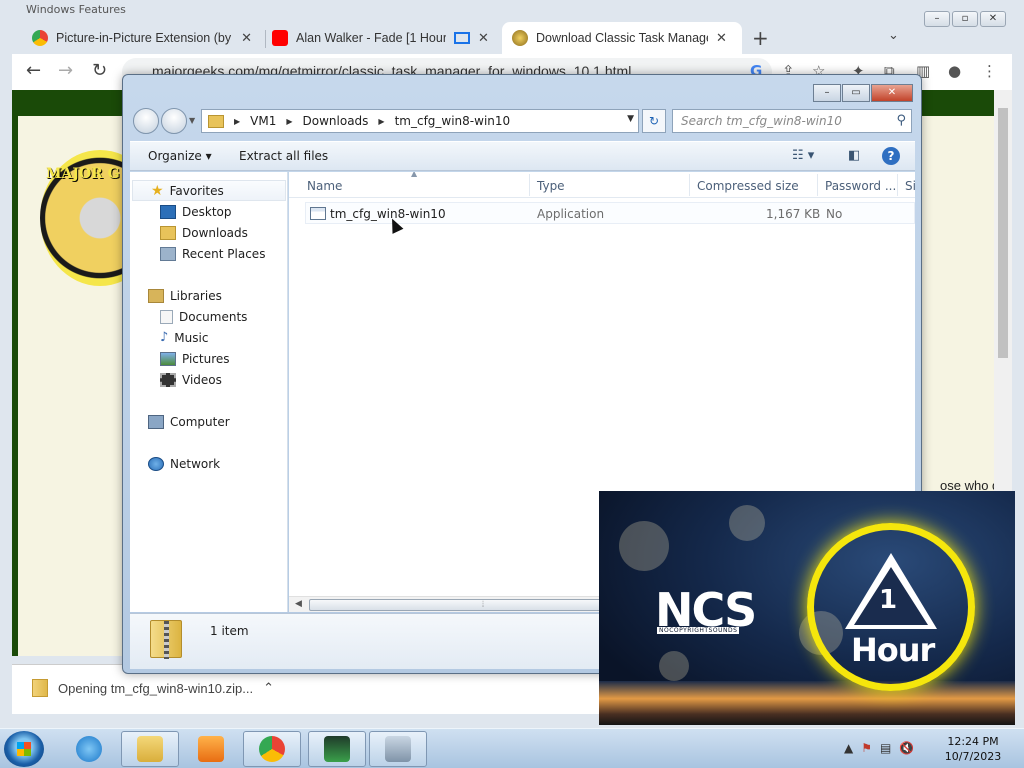 This screenshot has height=768, width=1024. I want to click on nav-favorites: ★ Favorites, so click(209, 190).